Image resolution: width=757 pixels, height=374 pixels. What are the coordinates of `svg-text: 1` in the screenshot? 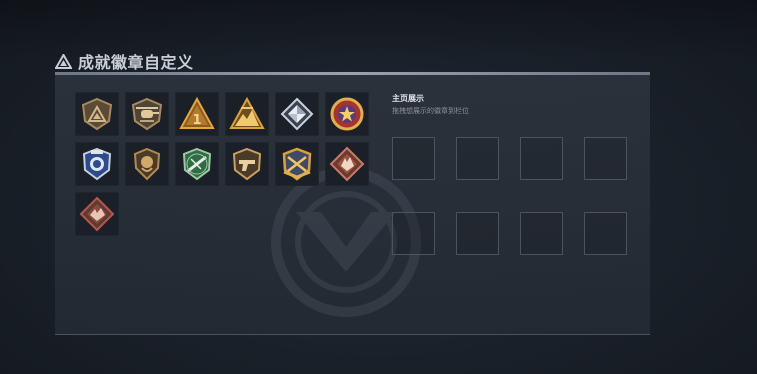 It's located at (196, 120).